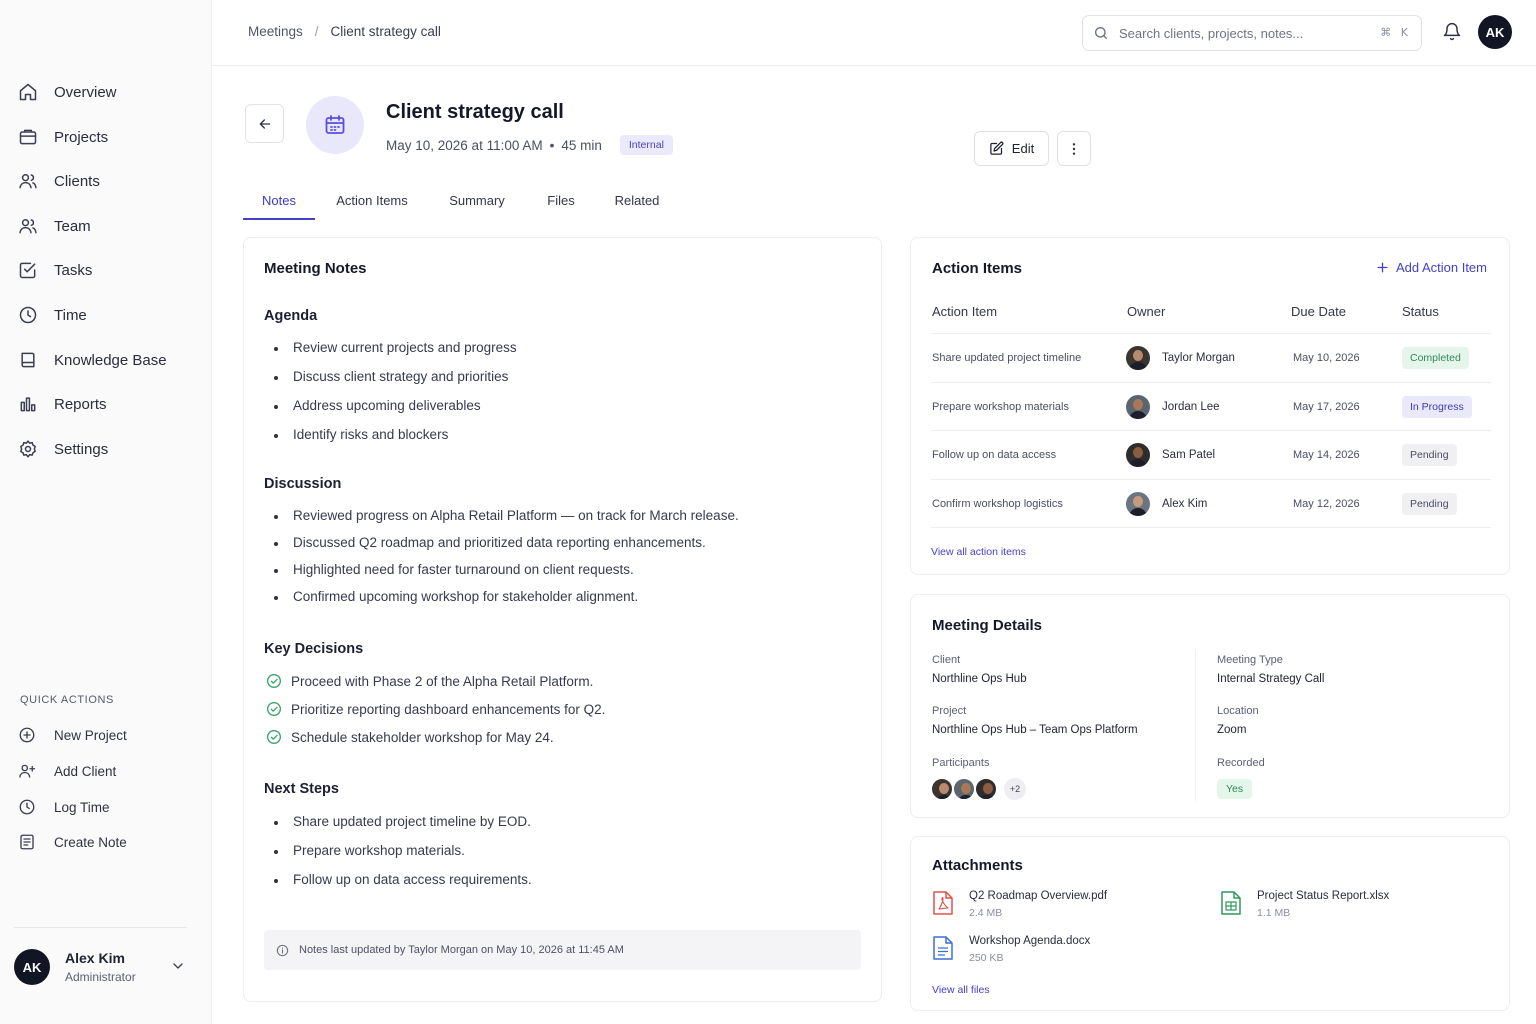  What do you see at coordinates (1074, 148) in the screenshot?
I see `more-options-button` at bounding box center [1074, 148].